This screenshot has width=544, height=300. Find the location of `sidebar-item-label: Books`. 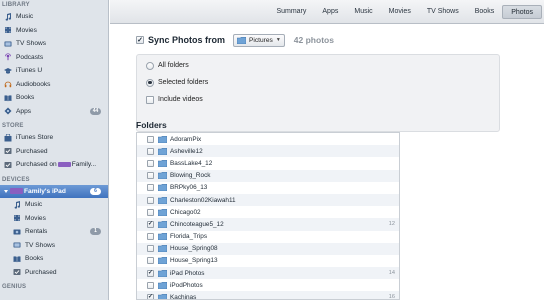

sidebar-item-label: Books is located at coordinates (34, 259).